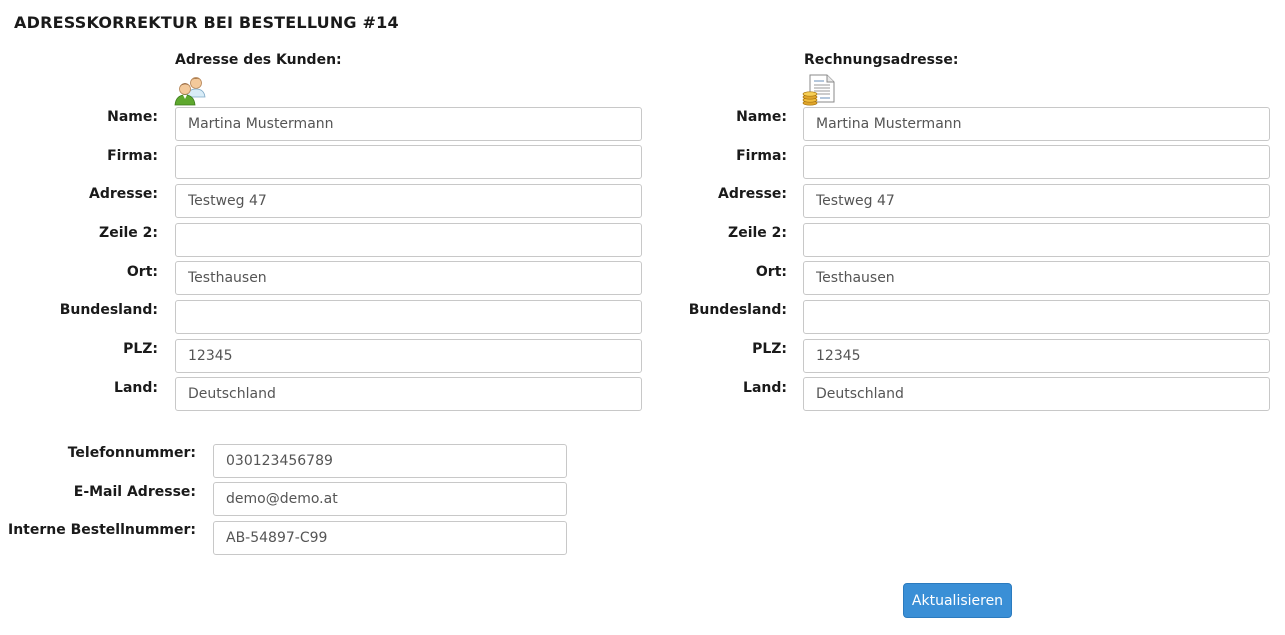 The width and height of the screenshot is (1285, 635). What do you see at coordinates (765, 388) in the screenshot?
I see `billing-land-label: Land:` at bounding box center [765, 388].